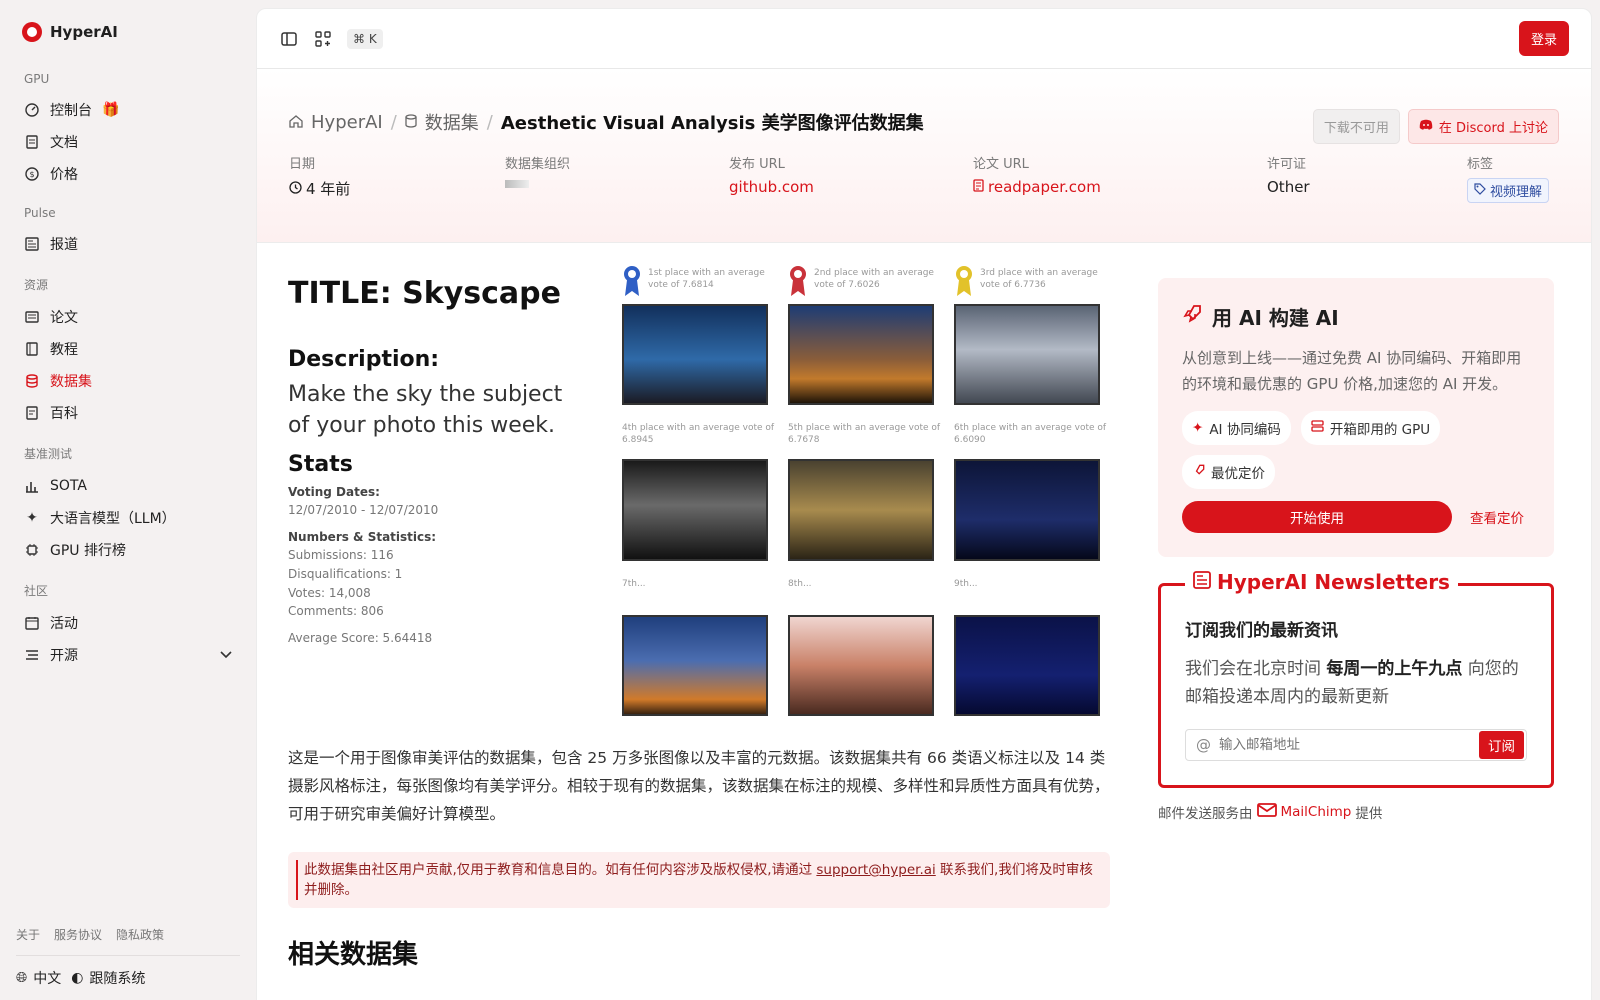 This screenshot has width=1600, height=1000. Describe the element at coordinates (128, 486) in the screenshot. I see `sidebar-item-sota: SOTA` at that location.